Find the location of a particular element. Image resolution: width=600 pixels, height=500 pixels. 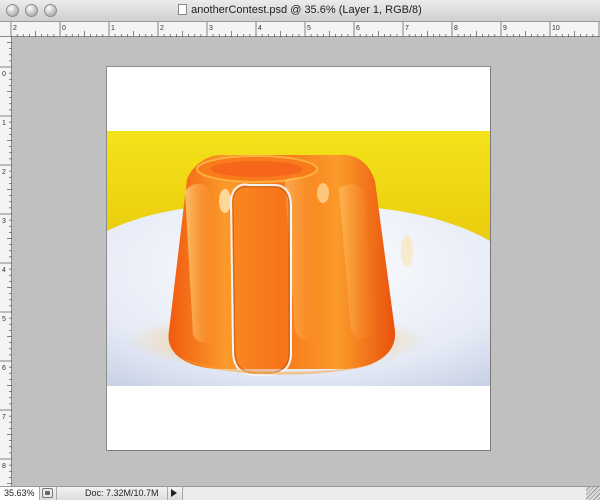

vertical-ruler: 0 1 2 3 4 5 6 7 8 is located at coordinates (6, 261).